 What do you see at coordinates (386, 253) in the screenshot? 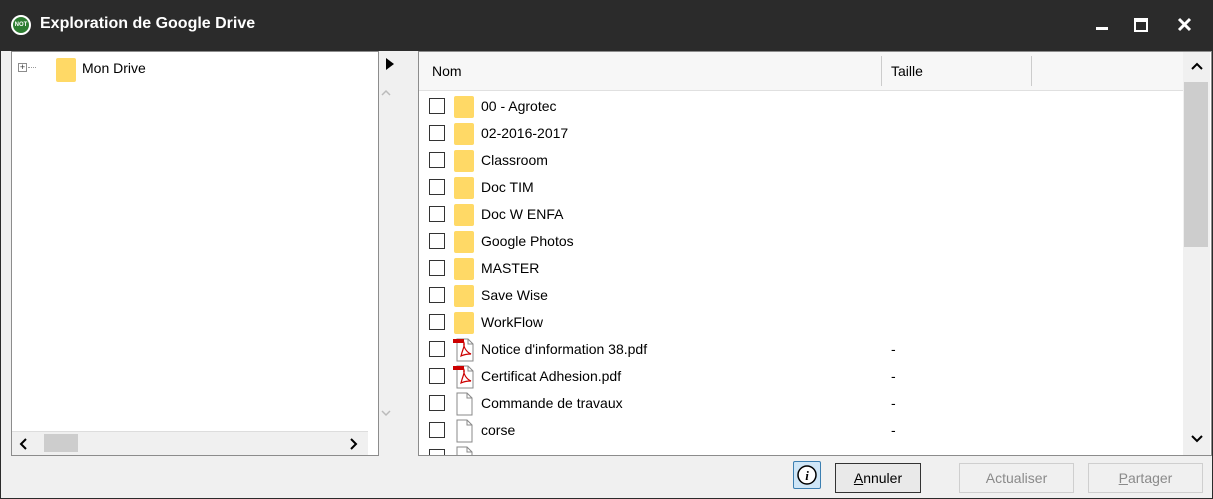
I see `tree-vertical-scrollbar` at bounding box center [386, 253].